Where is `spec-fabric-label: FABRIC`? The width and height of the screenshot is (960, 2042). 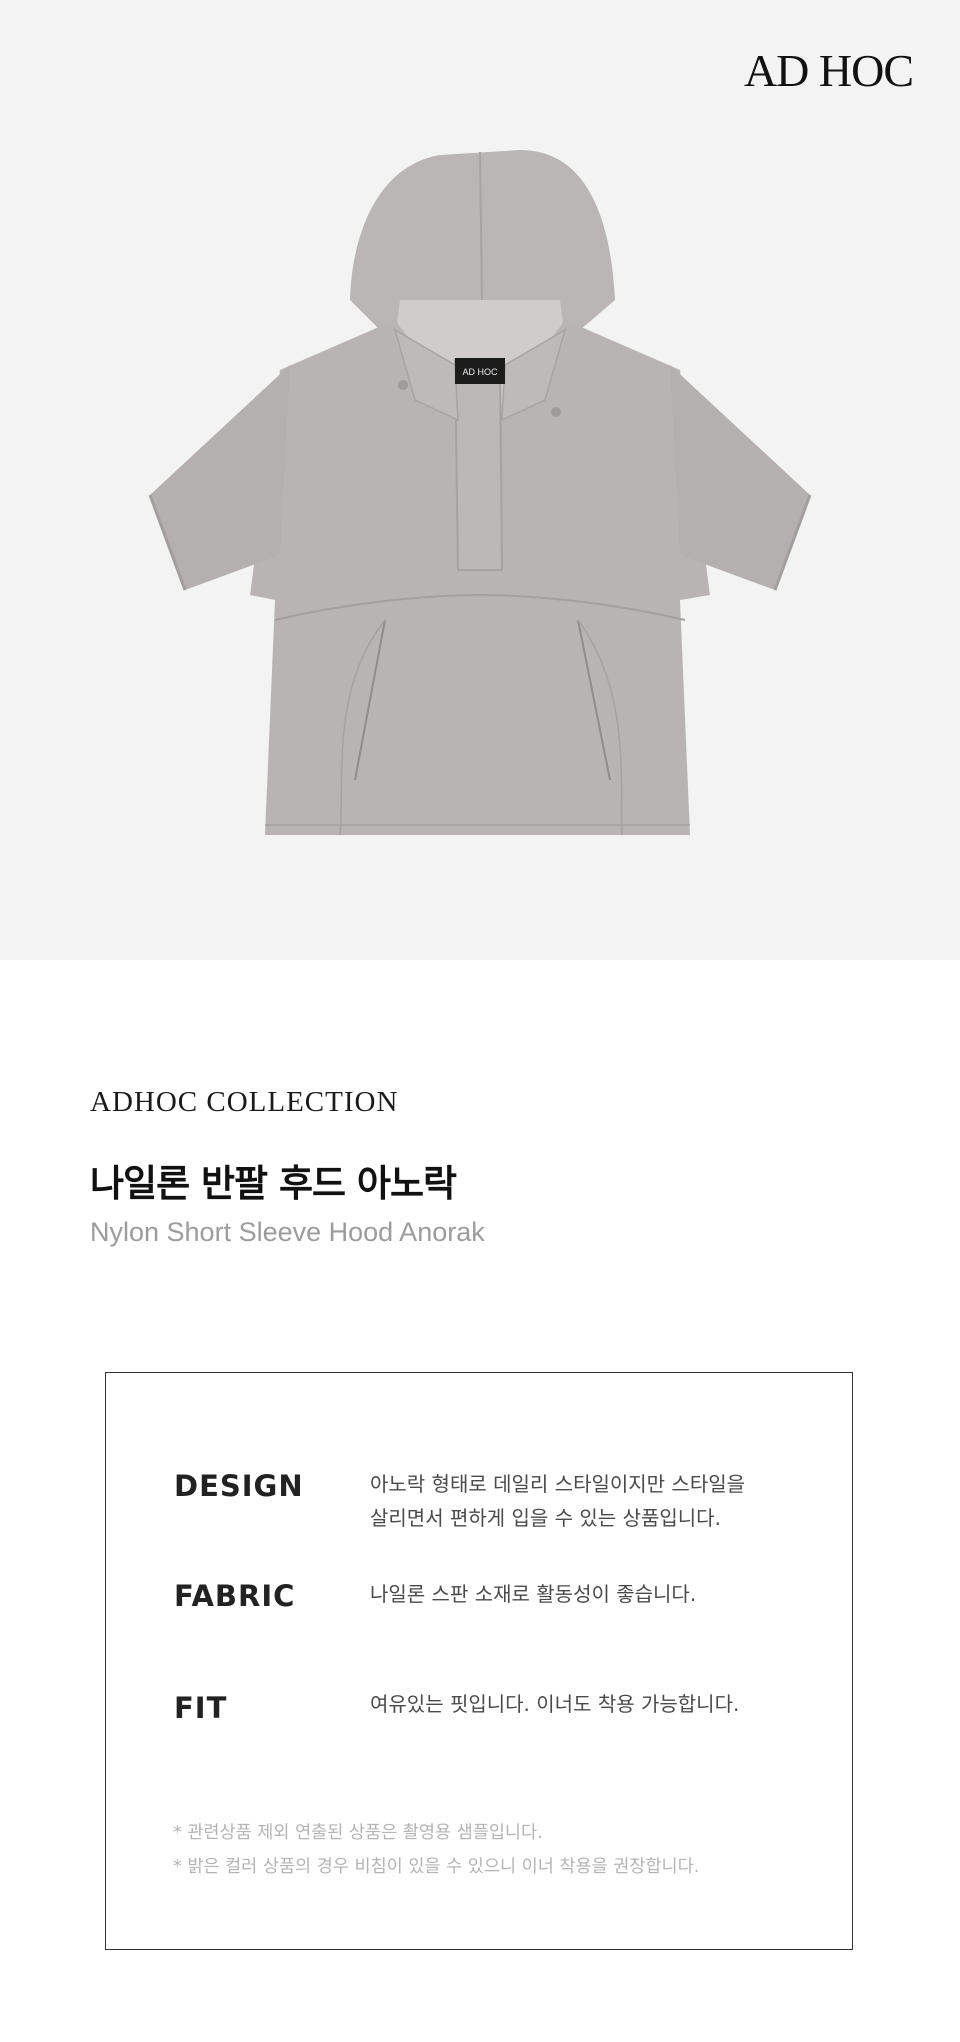 spec-fabric-label: FABRIC is located at coordinates (235, 1596).